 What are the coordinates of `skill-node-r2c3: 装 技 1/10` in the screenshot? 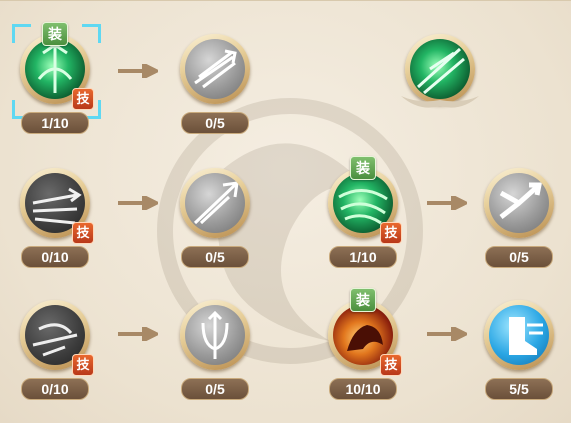 It's located at (363, 216).